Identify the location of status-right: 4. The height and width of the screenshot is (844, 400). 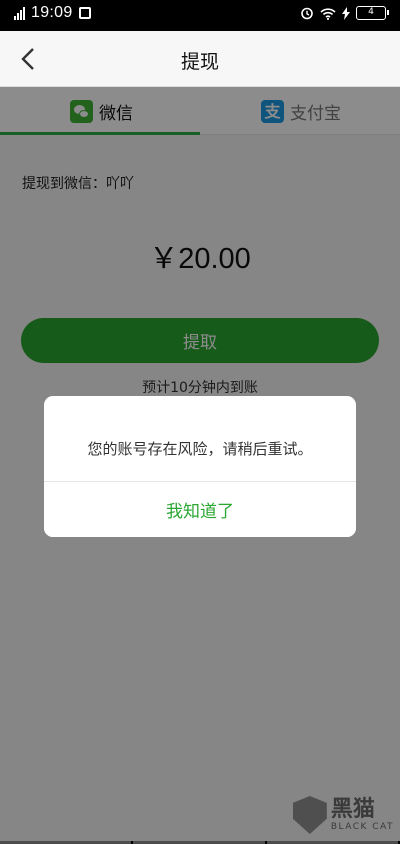
(344, 13).